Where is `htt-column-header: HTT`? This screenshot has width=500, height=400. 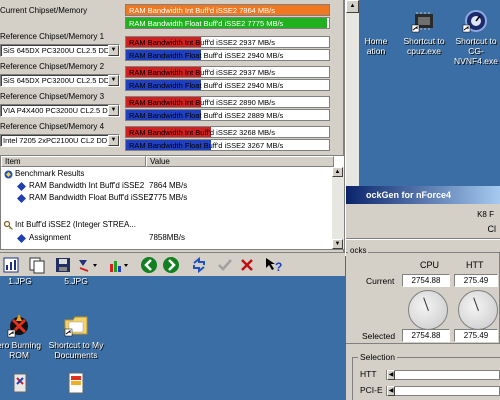
htt-column-header: HTT is located at coordinates (475, 265).